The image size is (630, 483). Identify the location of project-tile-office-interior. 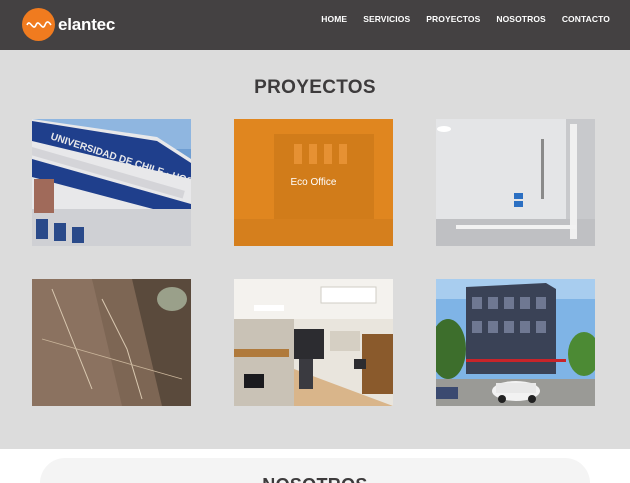
(313, 342).